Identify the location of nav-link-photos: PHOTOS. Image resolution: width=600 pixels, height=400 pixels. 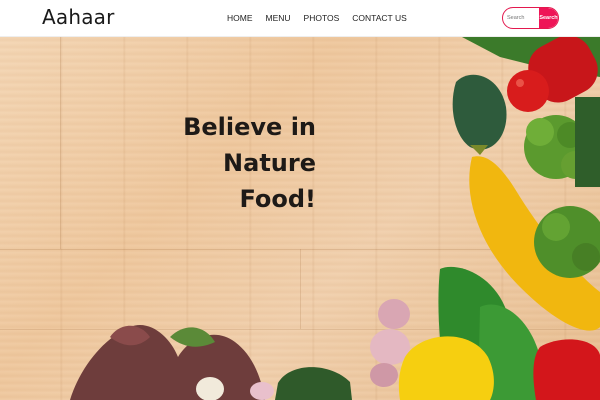
(322, 18).